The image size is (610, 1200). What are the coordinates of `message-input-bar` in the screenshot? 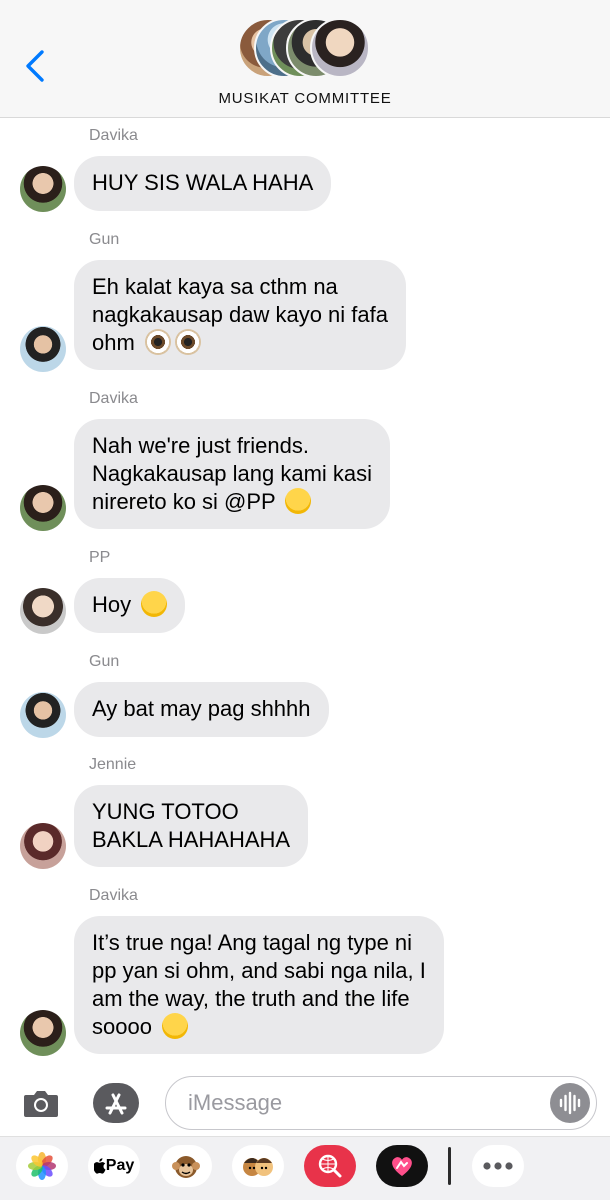 It's located at (305, 1103).